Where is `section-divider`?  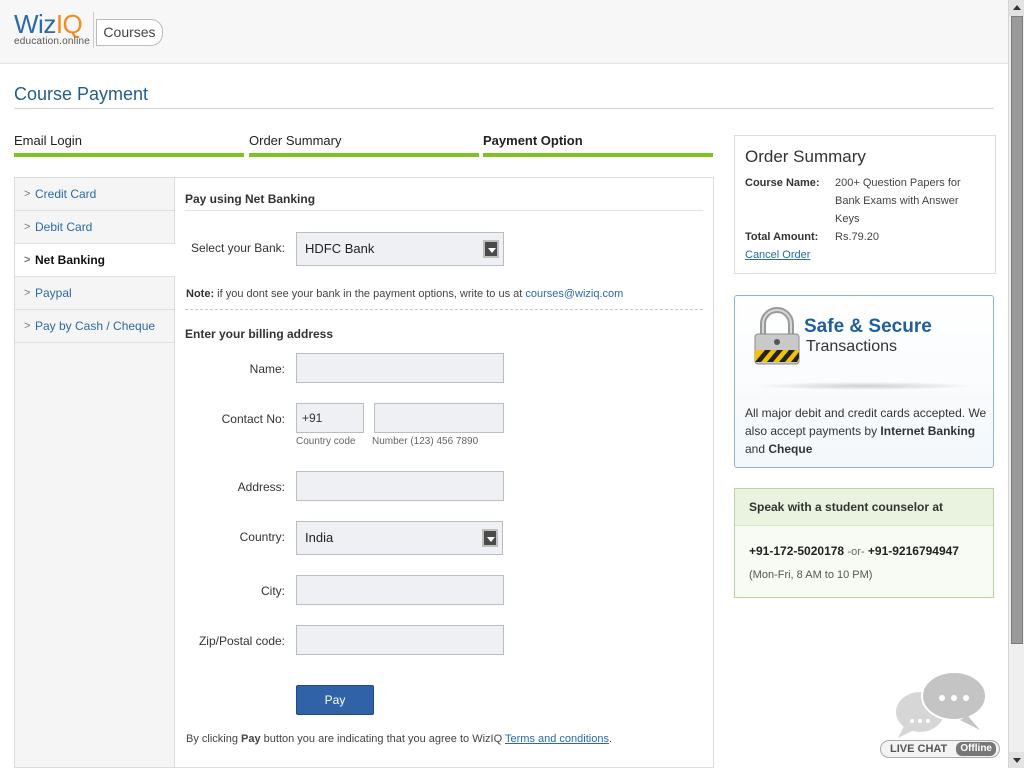
section-divider is located at coordinates (444, 210).